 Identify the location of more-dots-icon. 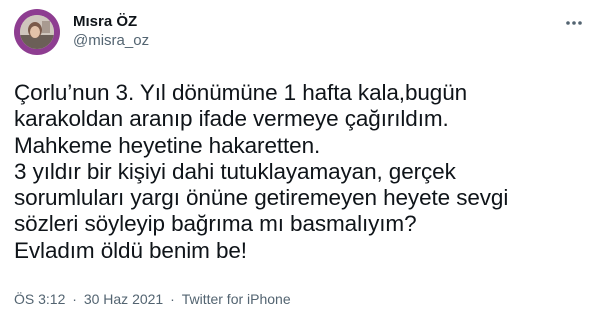
(574, 23).